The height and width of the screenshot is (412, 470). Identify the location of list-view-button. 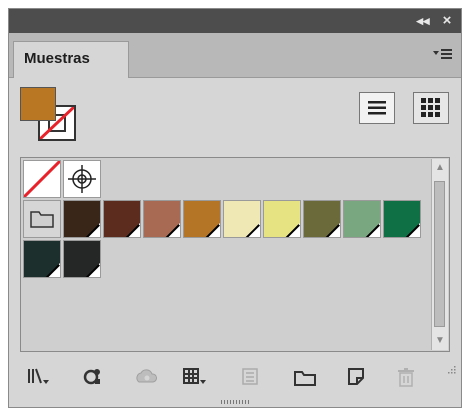
(377, 108).